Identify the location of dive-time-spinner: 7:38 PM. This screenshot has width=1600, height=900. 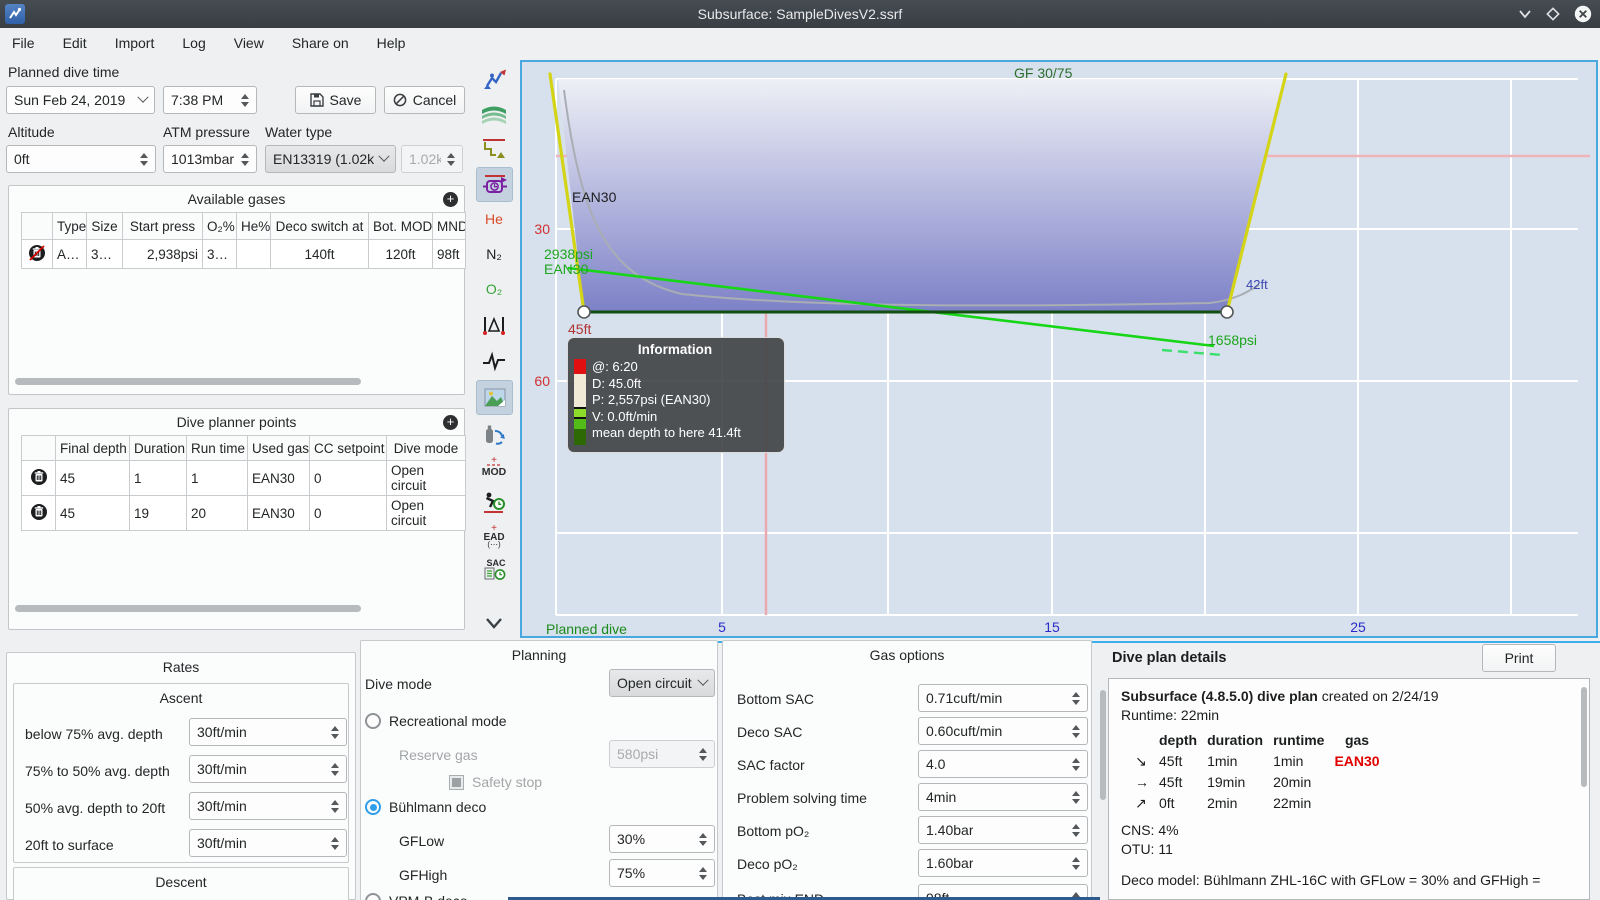
(210, 100).